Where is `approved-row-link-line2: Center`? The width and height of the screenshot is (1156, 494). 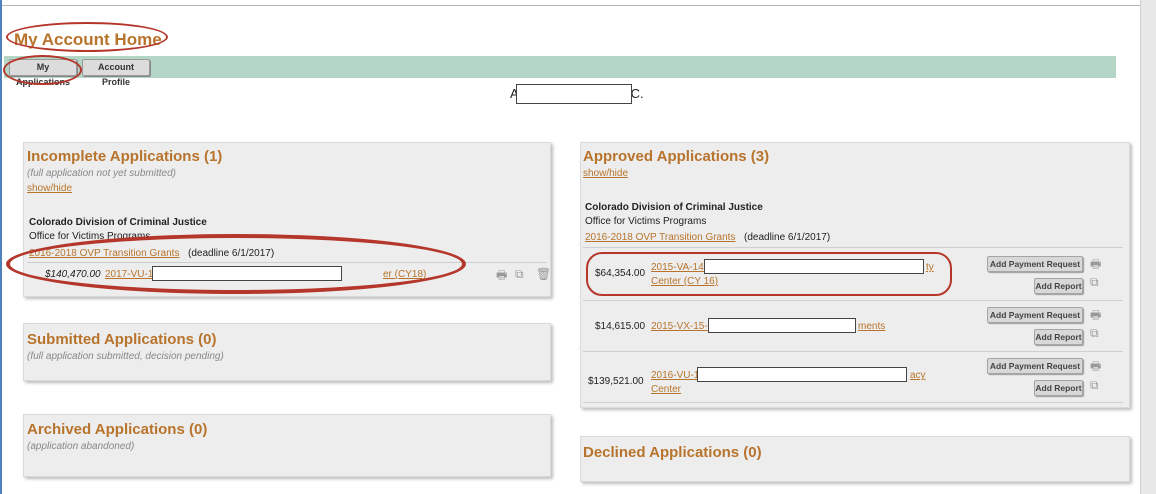 approved-row-link-line2: Center is located at coordinates (666, 389).